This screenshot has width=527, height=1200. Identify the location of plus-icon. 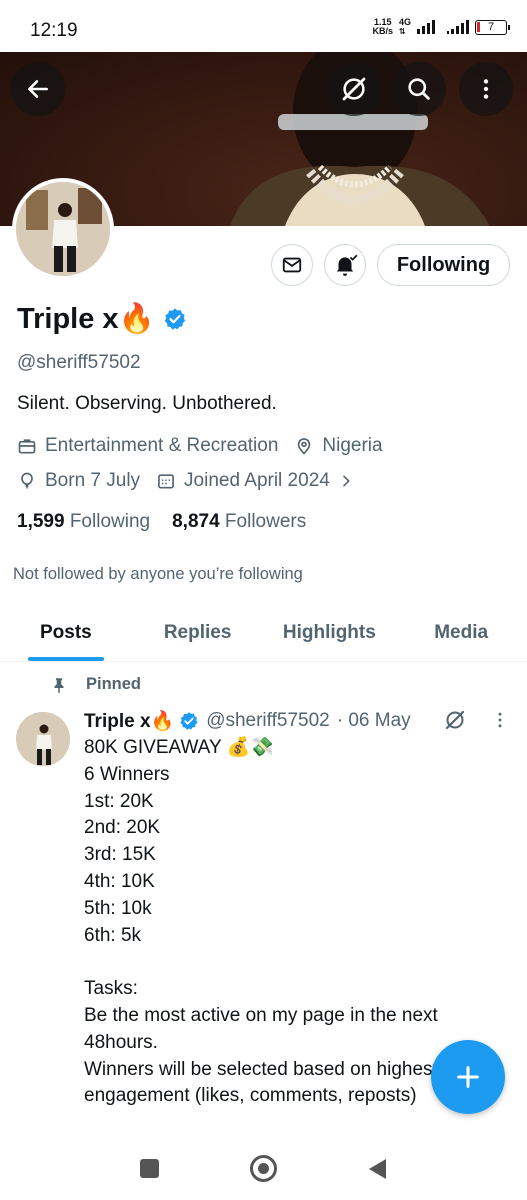
(468, 1077).